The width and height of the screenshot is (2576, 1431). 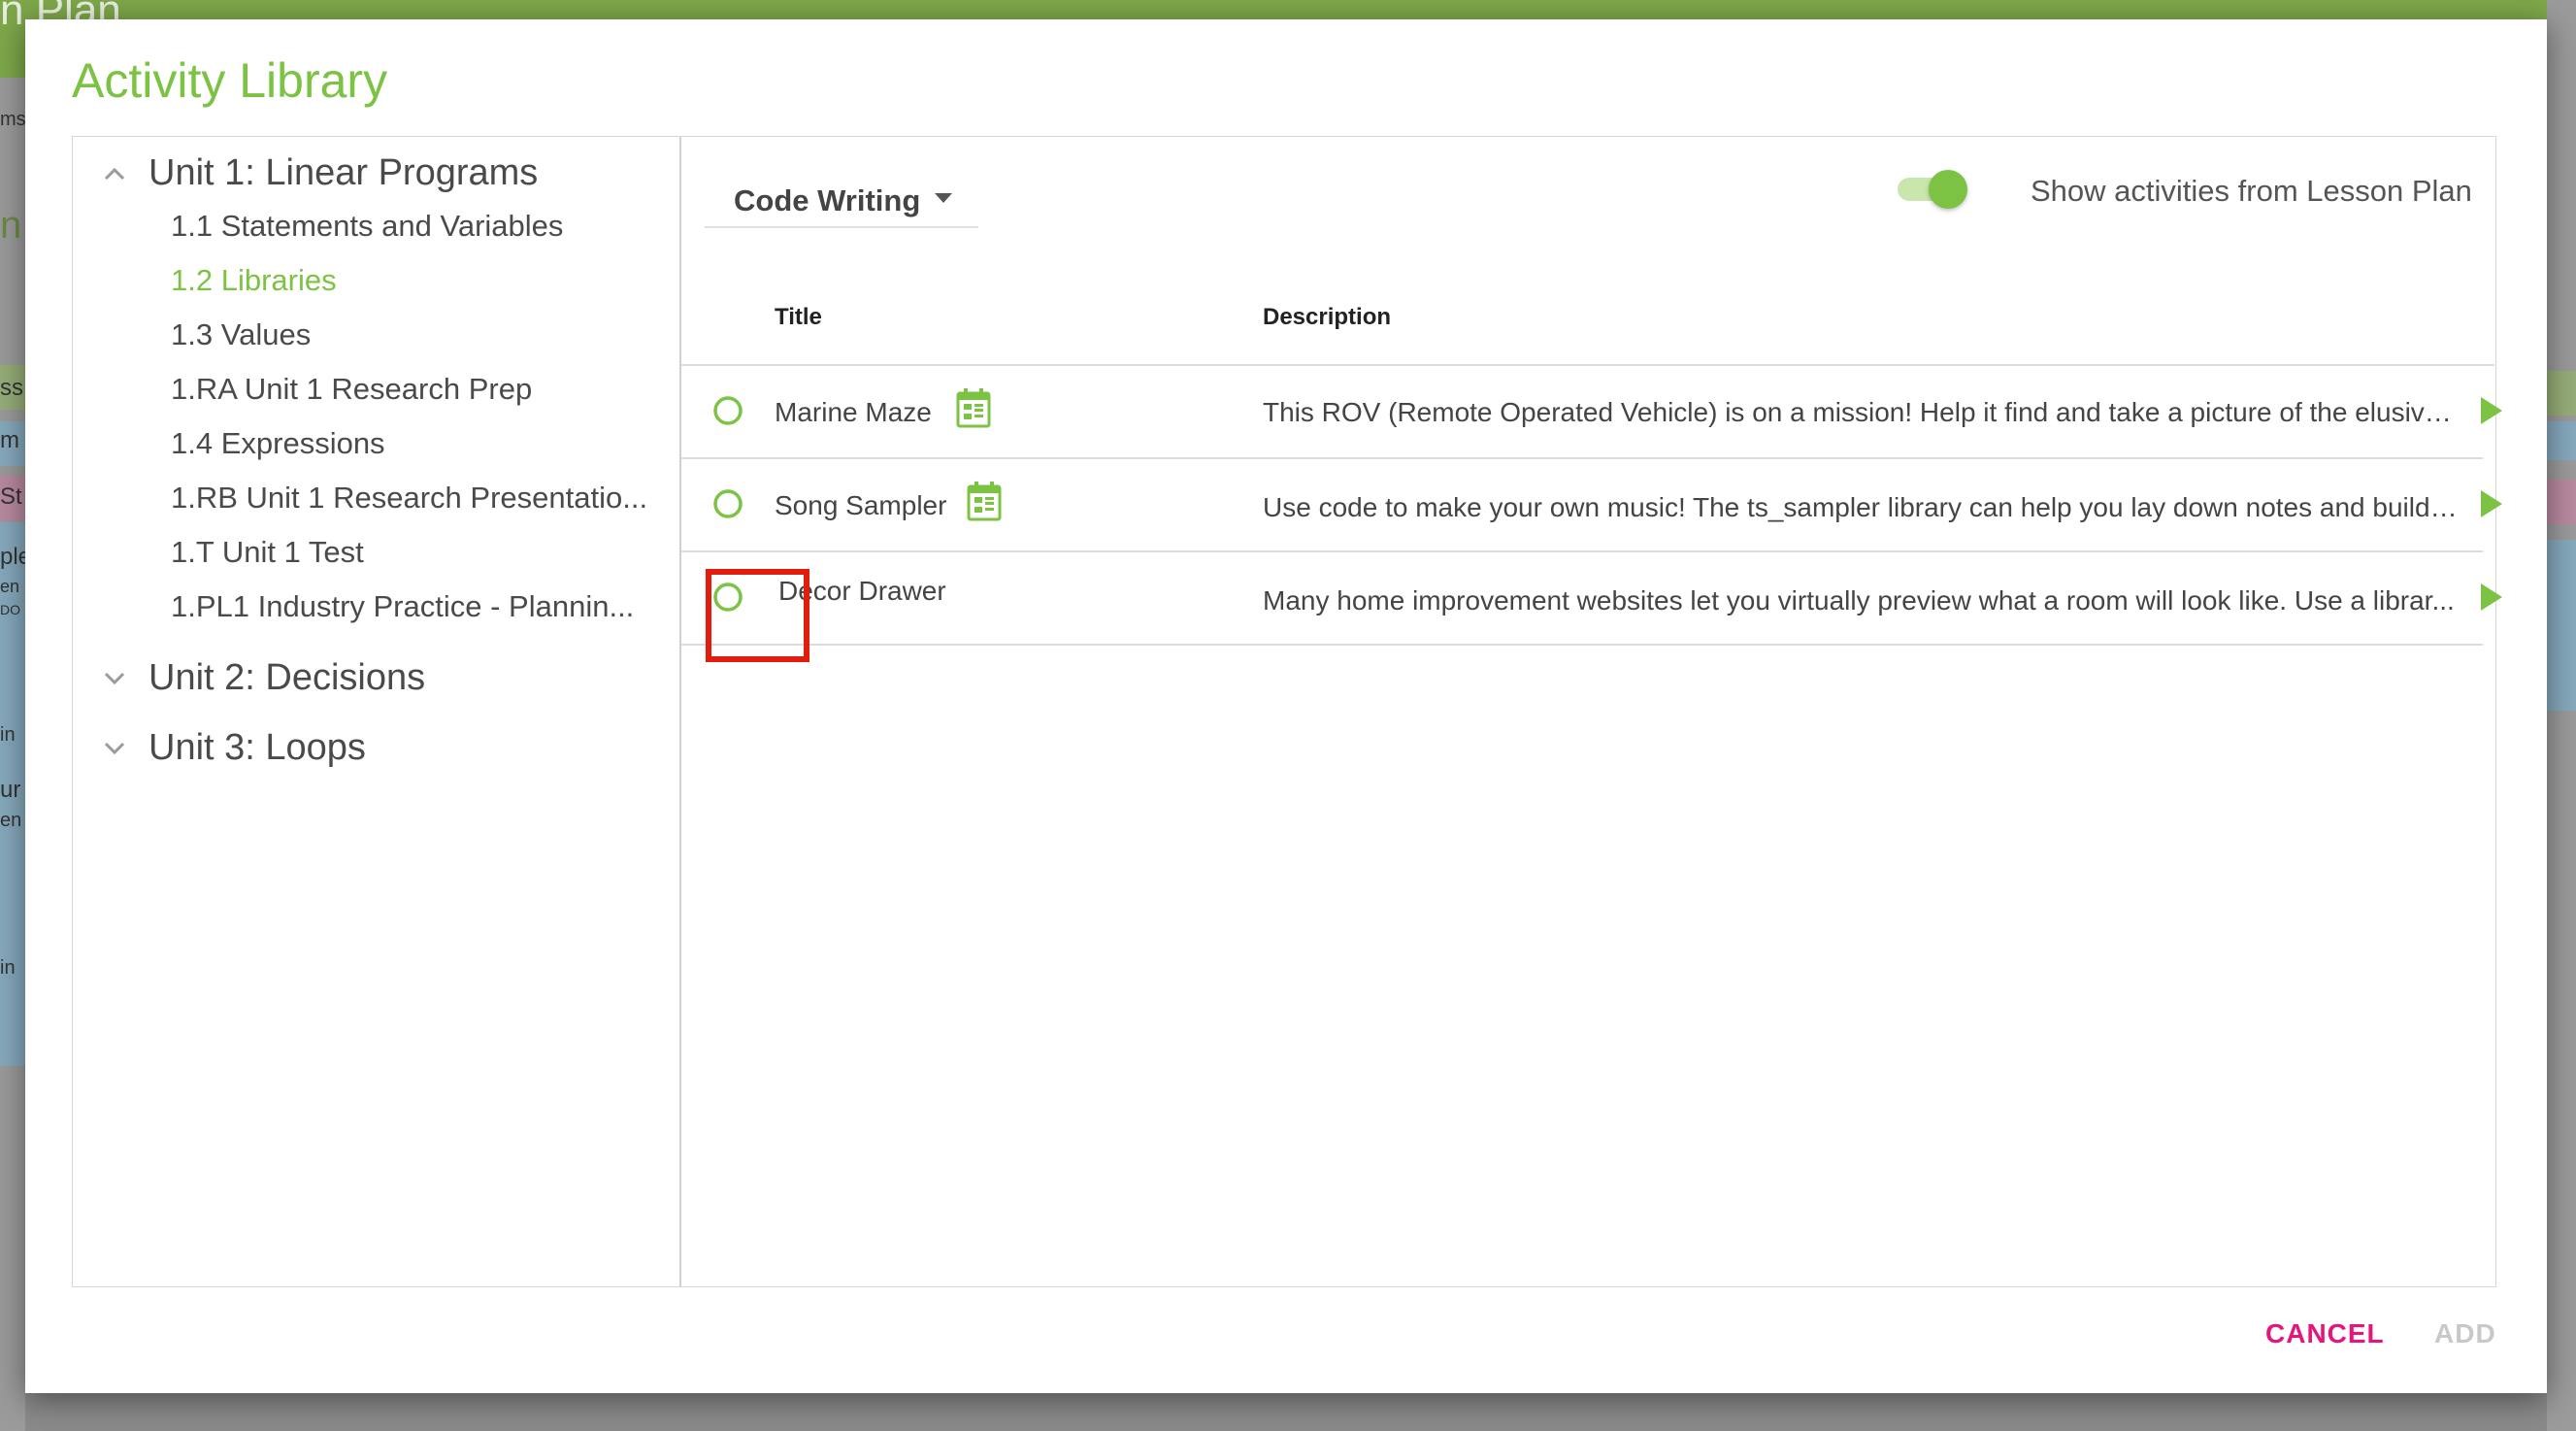 I want to click on lesson-item: 1.RA Unit 1 Research Prep, so click(x=413, y=389).